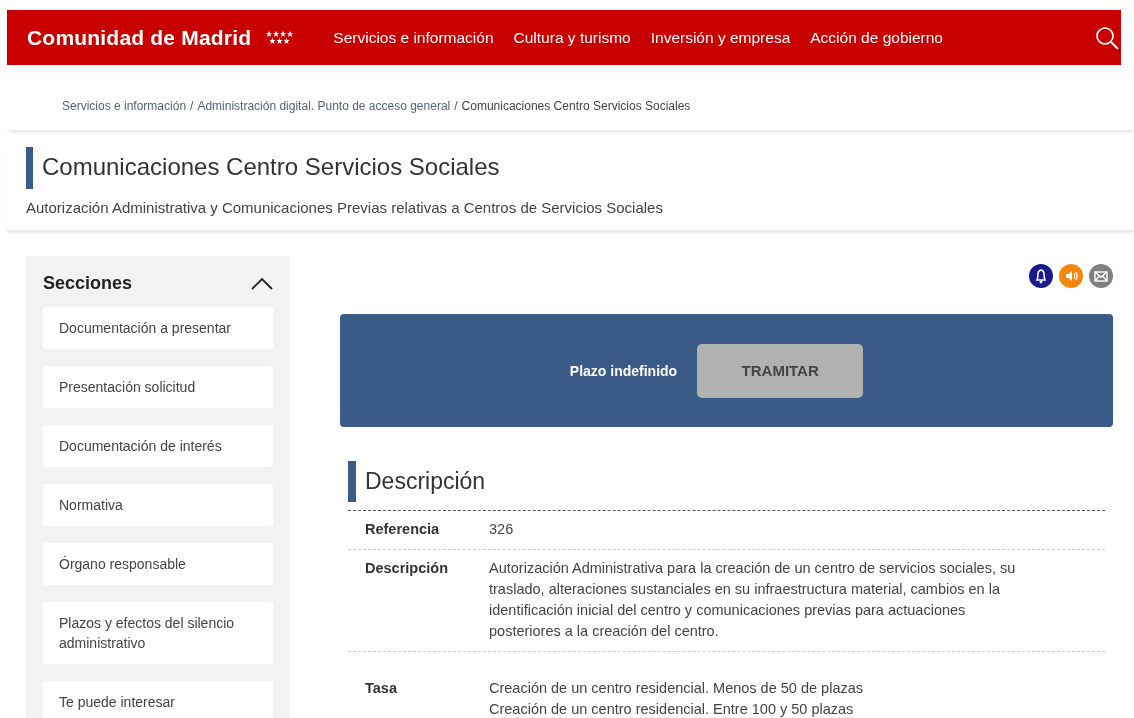 Image resolution: width=1134 pixels, height=718 pixels. I want to click on chevron-up-icon, so click(262, 283).